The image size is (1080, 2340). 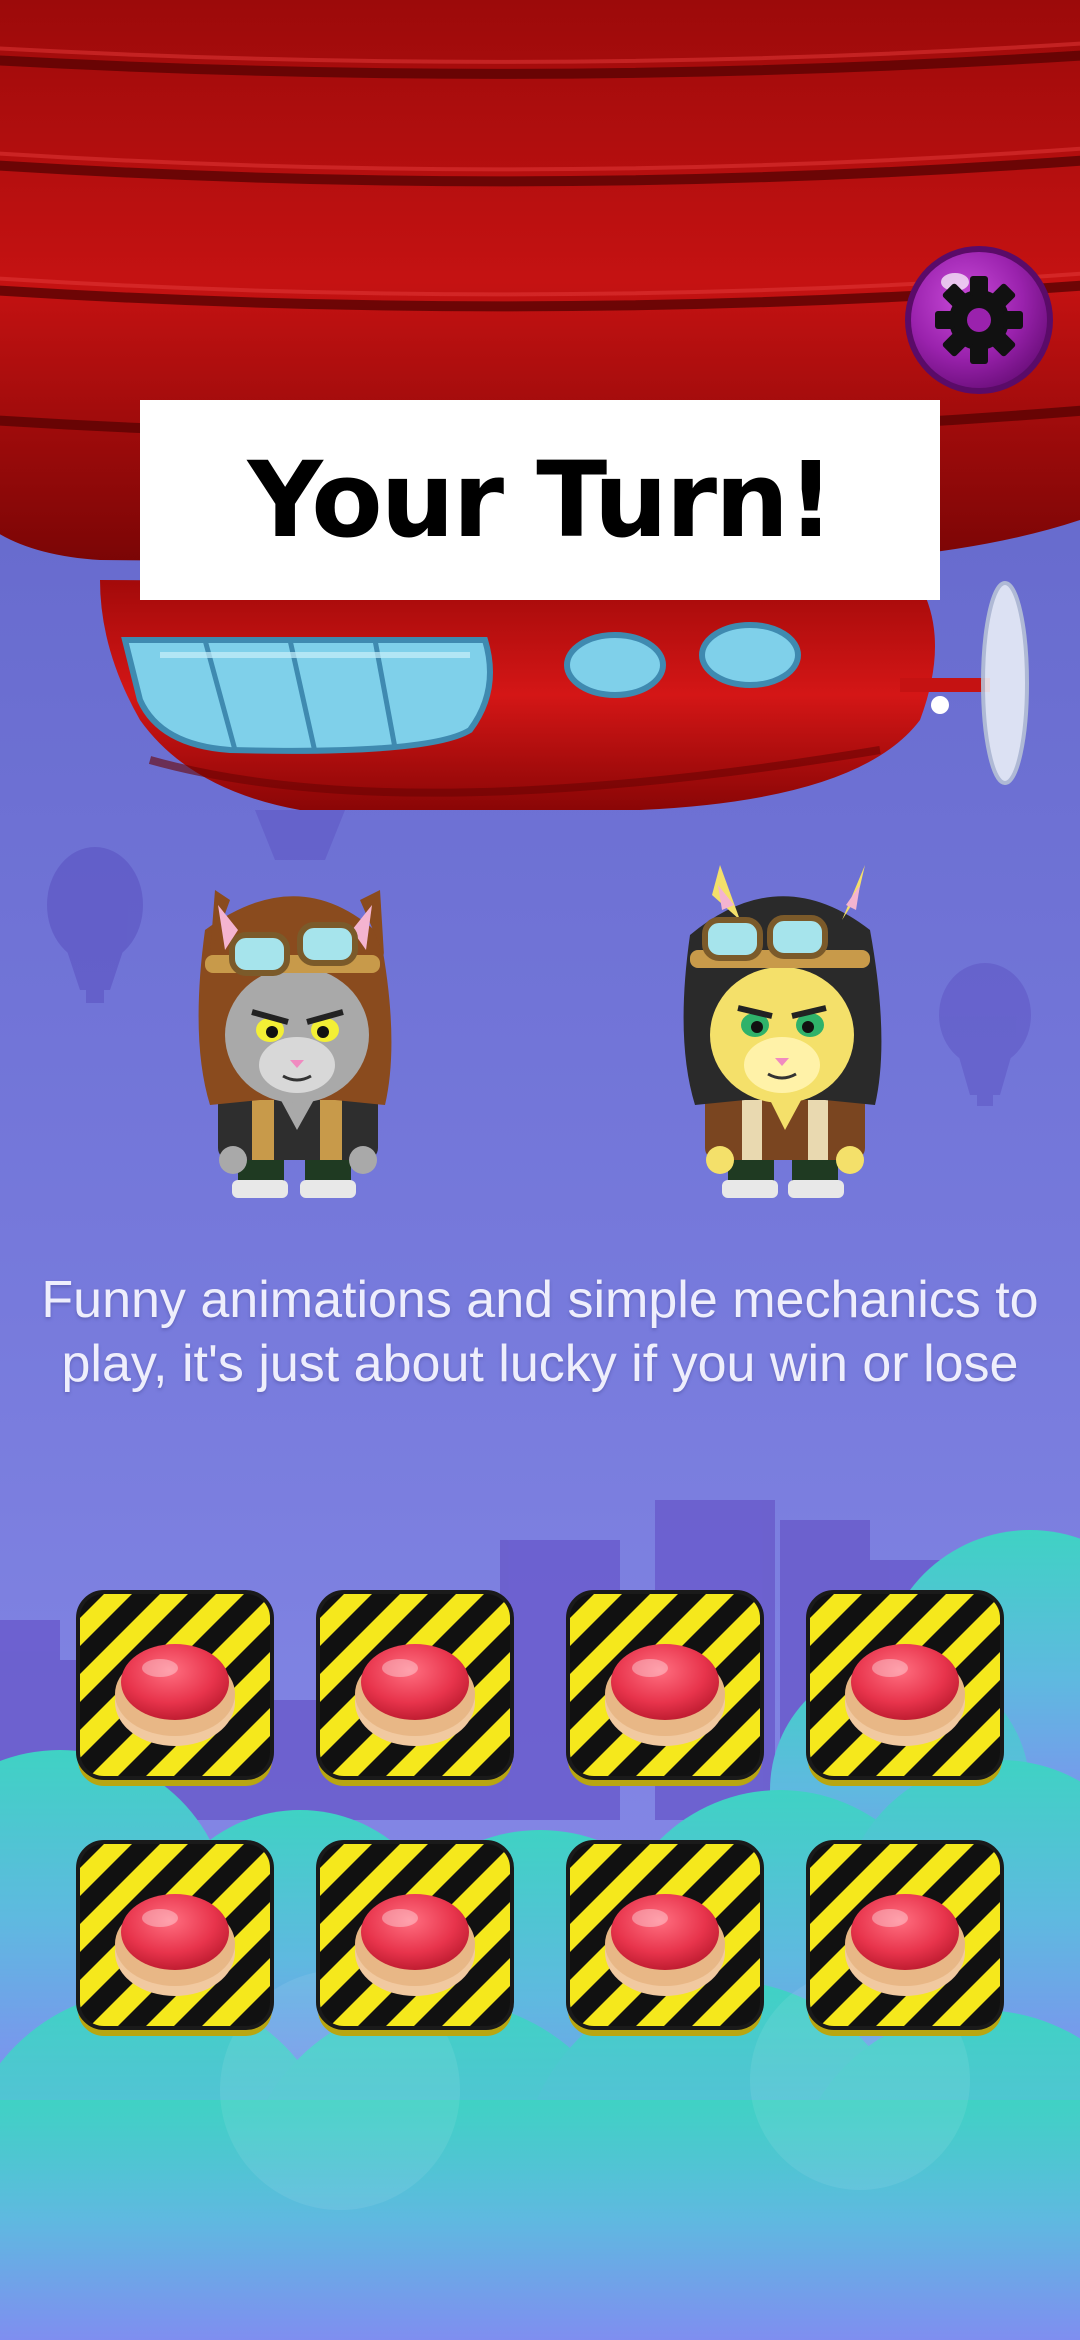 What do you see at coordinates (540, 1300) in the screenshot?
I see `tagline-line-1: Funny animations and simple mechanics to` at bounding box center [540, 1300].